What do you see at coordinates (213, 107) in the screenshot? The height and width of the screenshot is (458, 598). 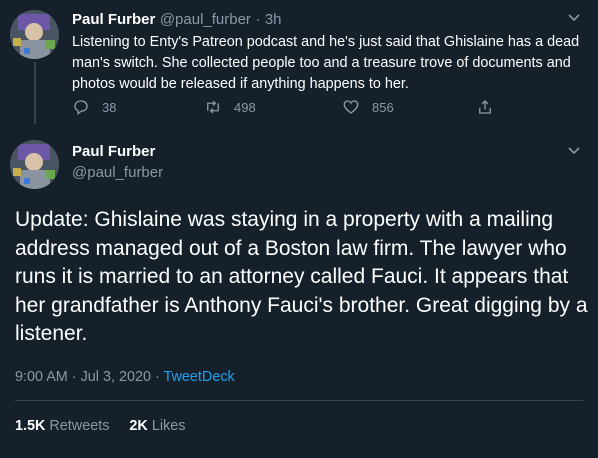 I see `retweet-icon` at bounding box center [213, 107].